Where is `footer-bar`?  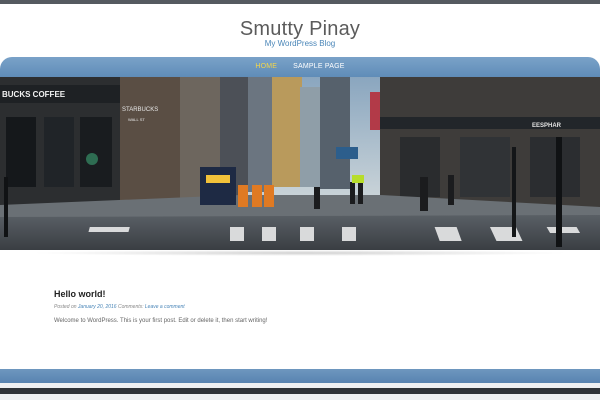 footer-bar is located at coordinates (300, 376).